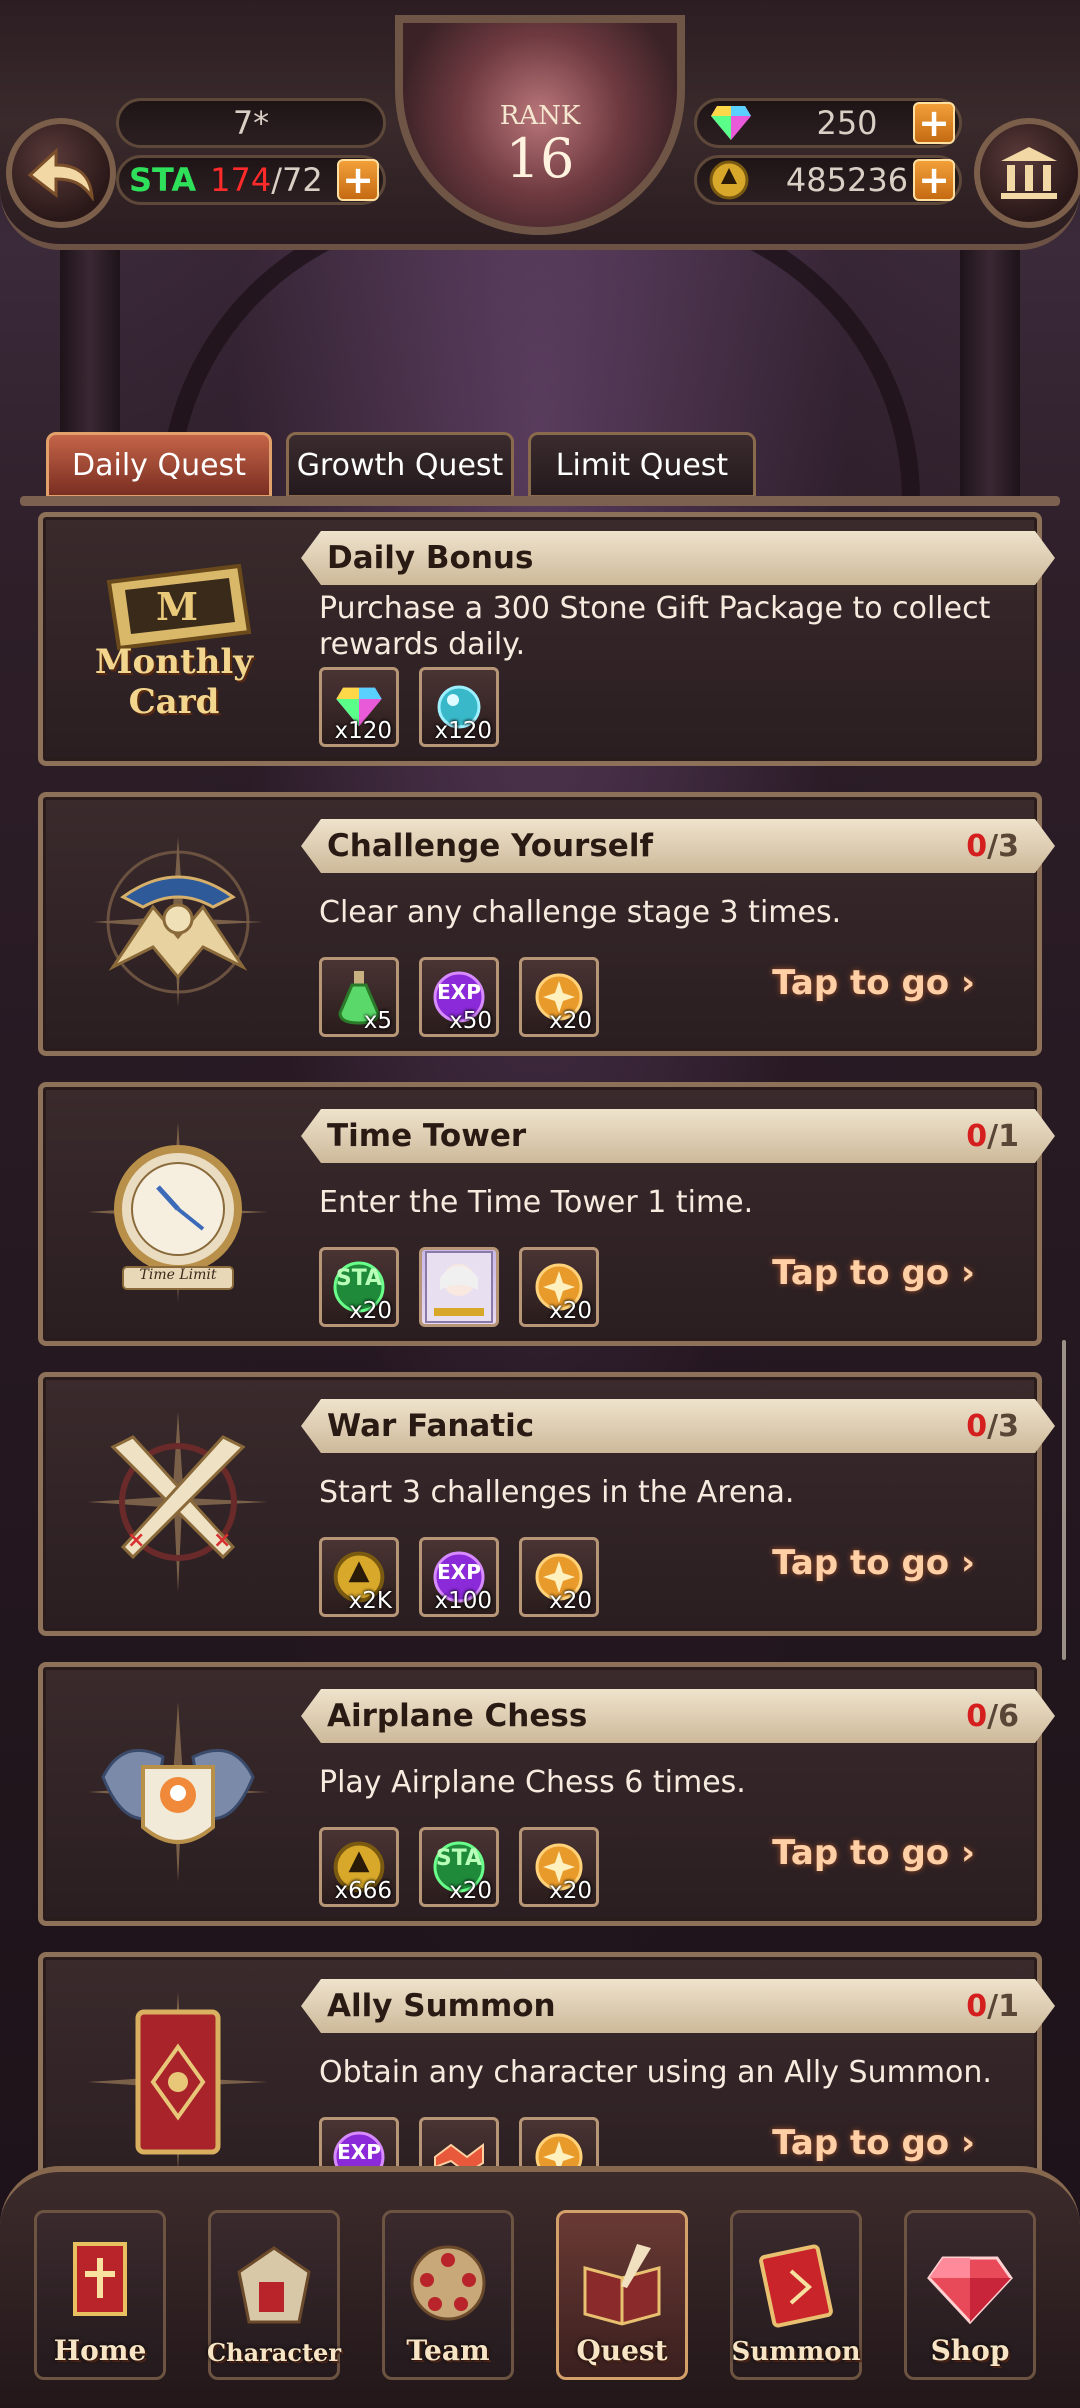  What do you see at coordinates (358, 180) in the screenshot?
I see `add-stamina-button: +` at bounding box center [358, 180].